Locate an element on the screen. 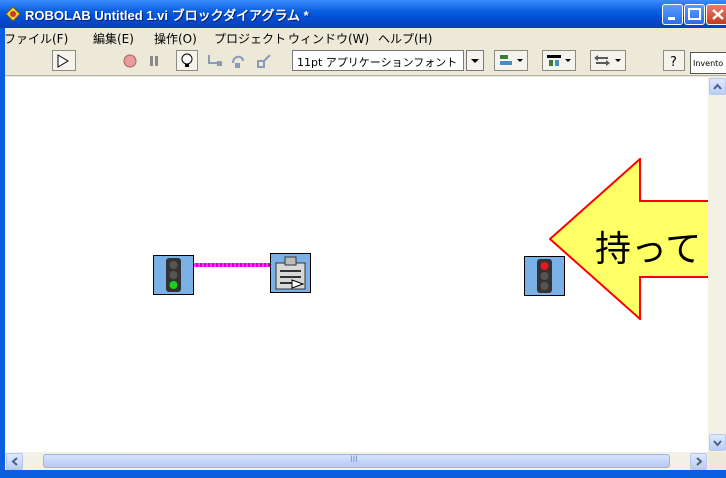 The image size is (726, 478). run-arrow-icon is located at coordinates (63, 61).